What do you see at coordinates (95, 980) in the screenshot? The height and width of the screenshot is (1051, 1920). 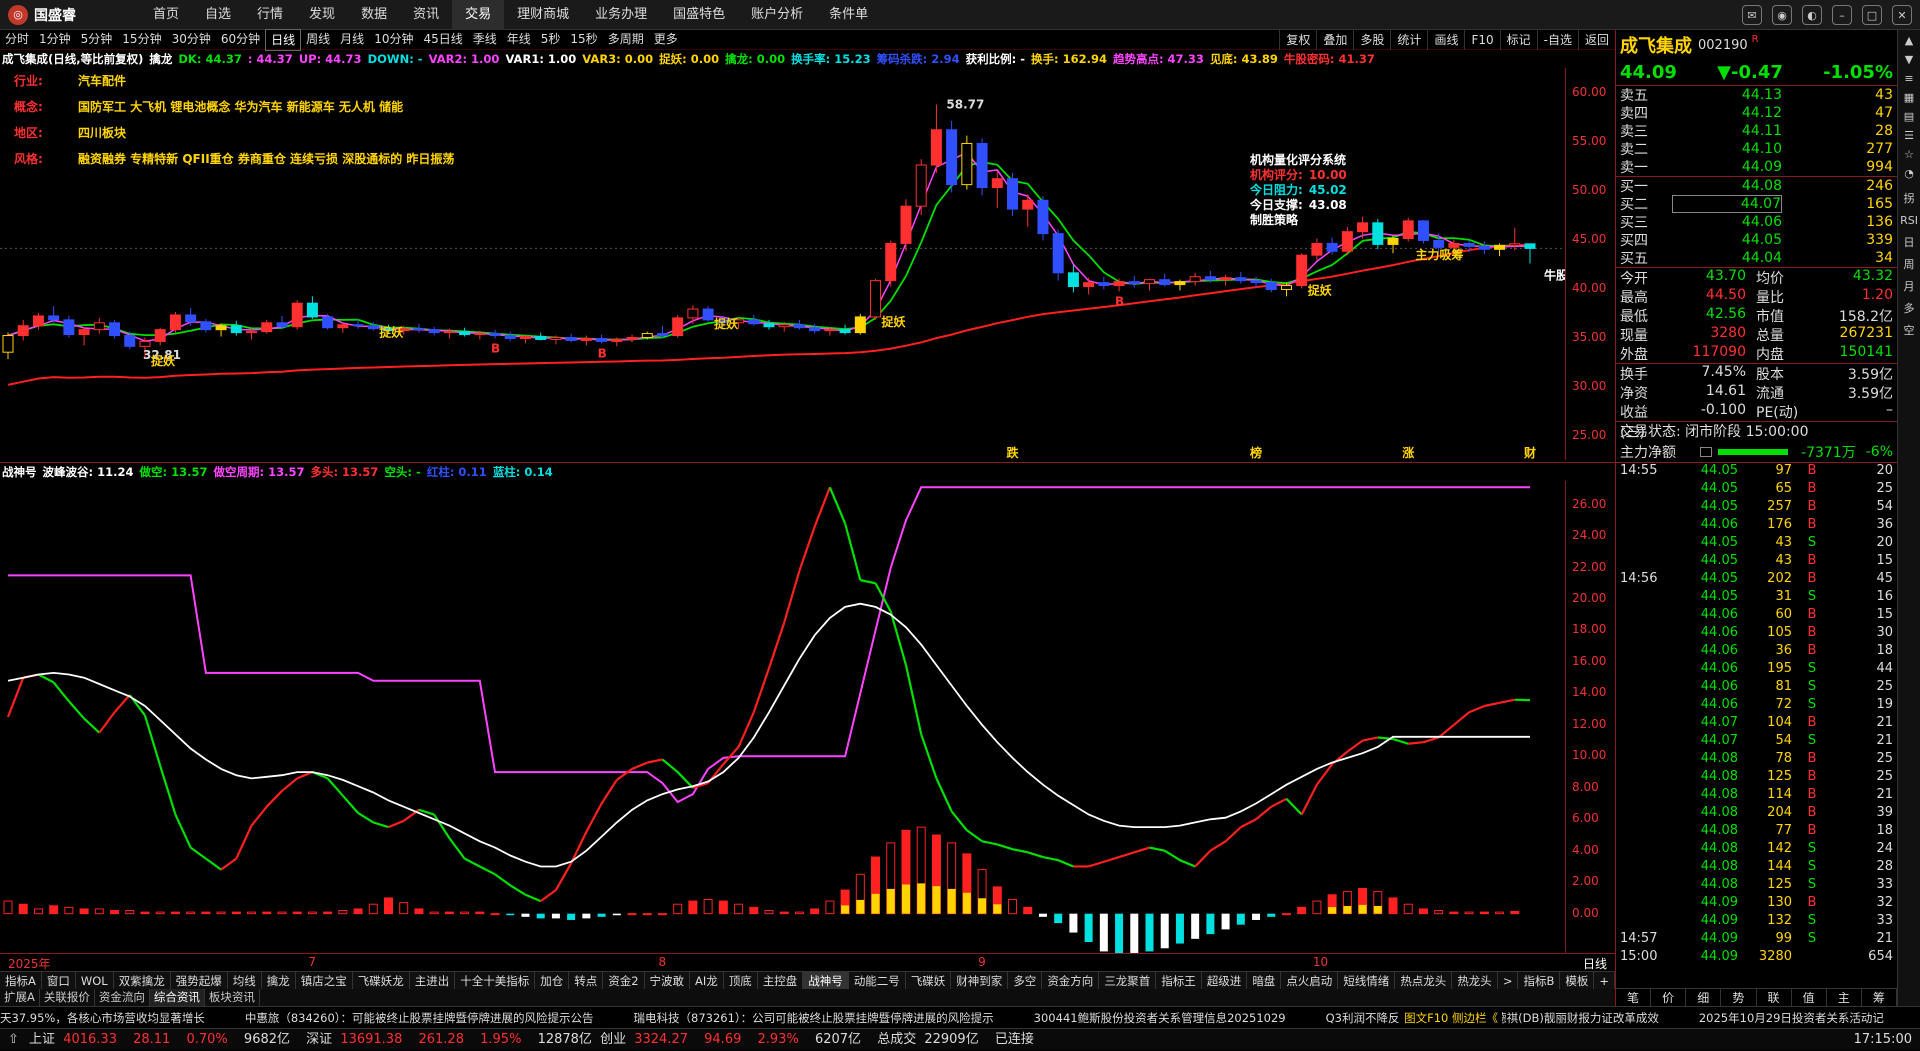 I see `indicator-tab: WOL` at bounding box center [95, 980].